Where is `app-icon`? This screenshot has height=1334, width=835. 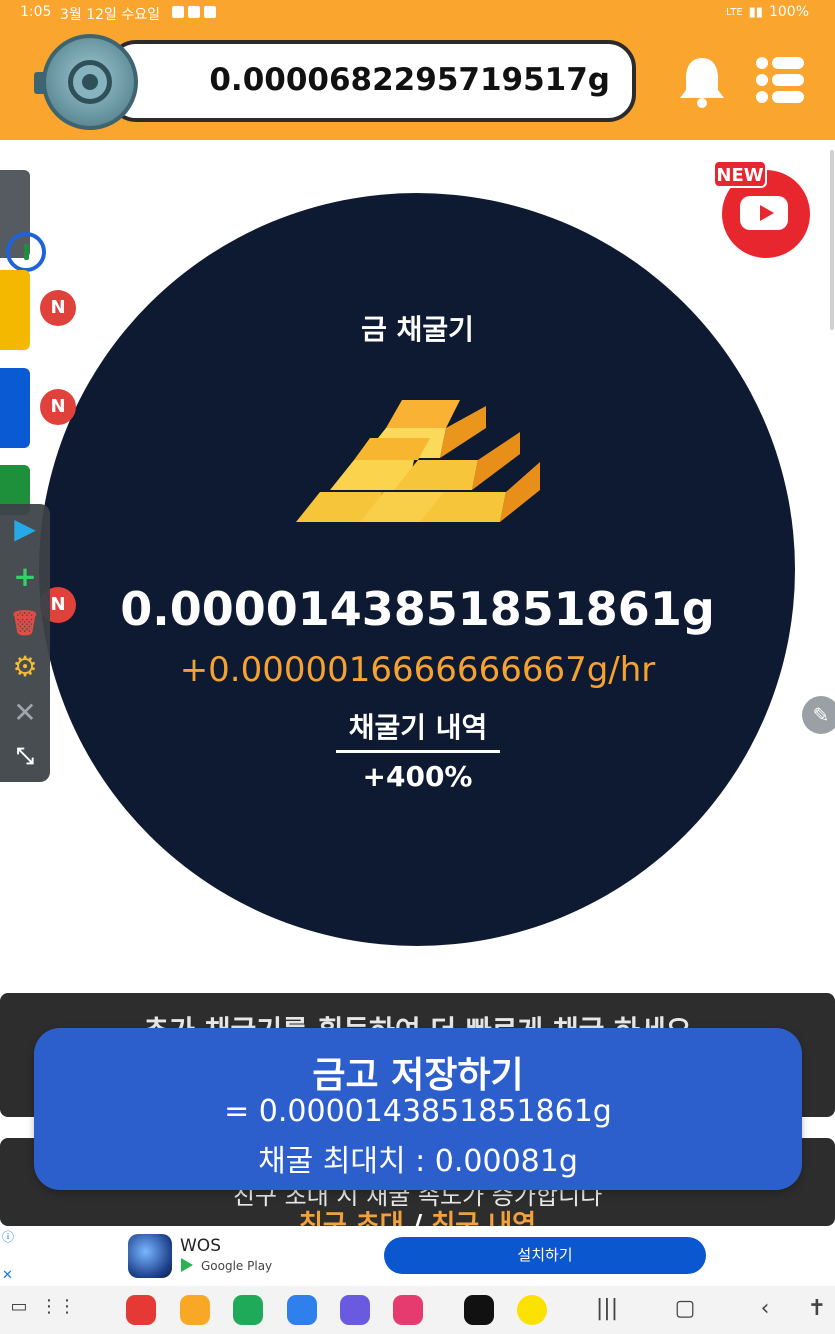 app-icon is located at coordinates (150, 1256).